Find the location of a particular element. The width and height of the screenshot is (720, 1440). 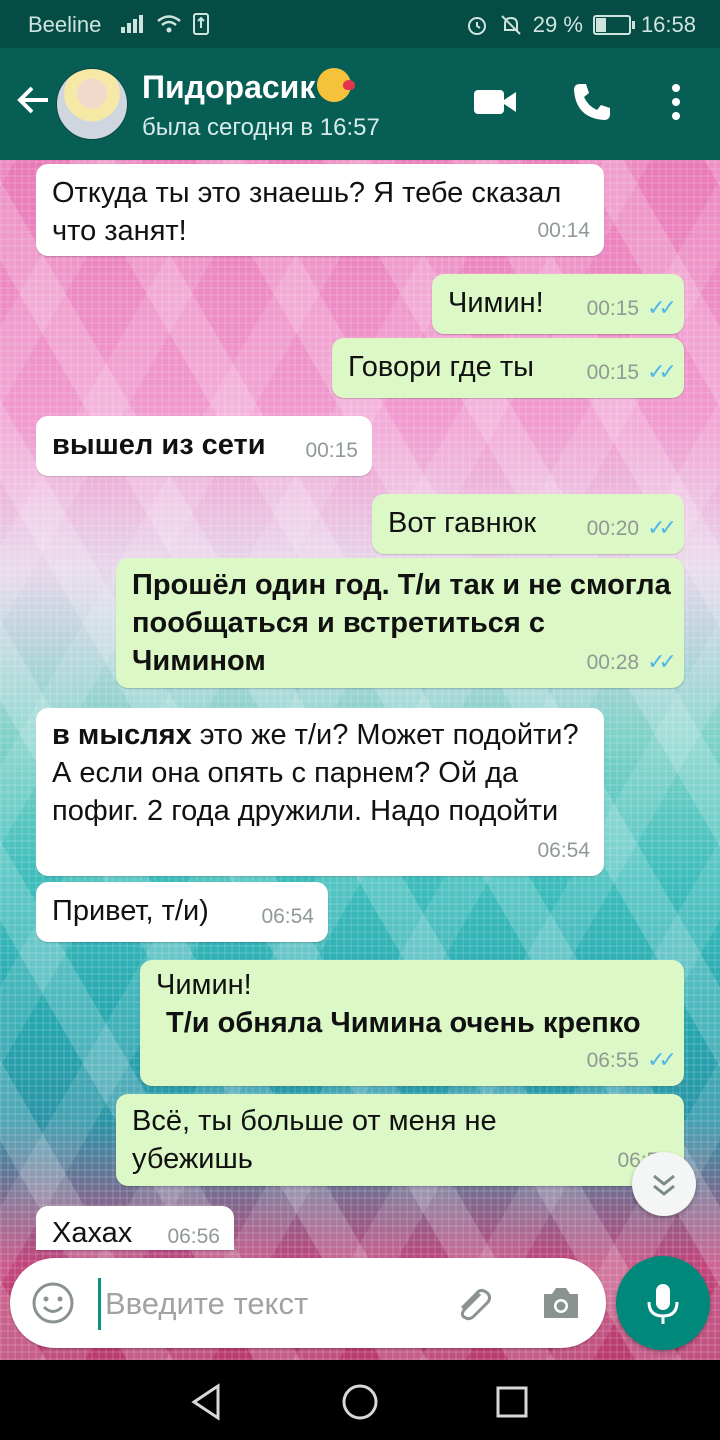

battery-percent: 29 % is located at coordinates (557, 24).